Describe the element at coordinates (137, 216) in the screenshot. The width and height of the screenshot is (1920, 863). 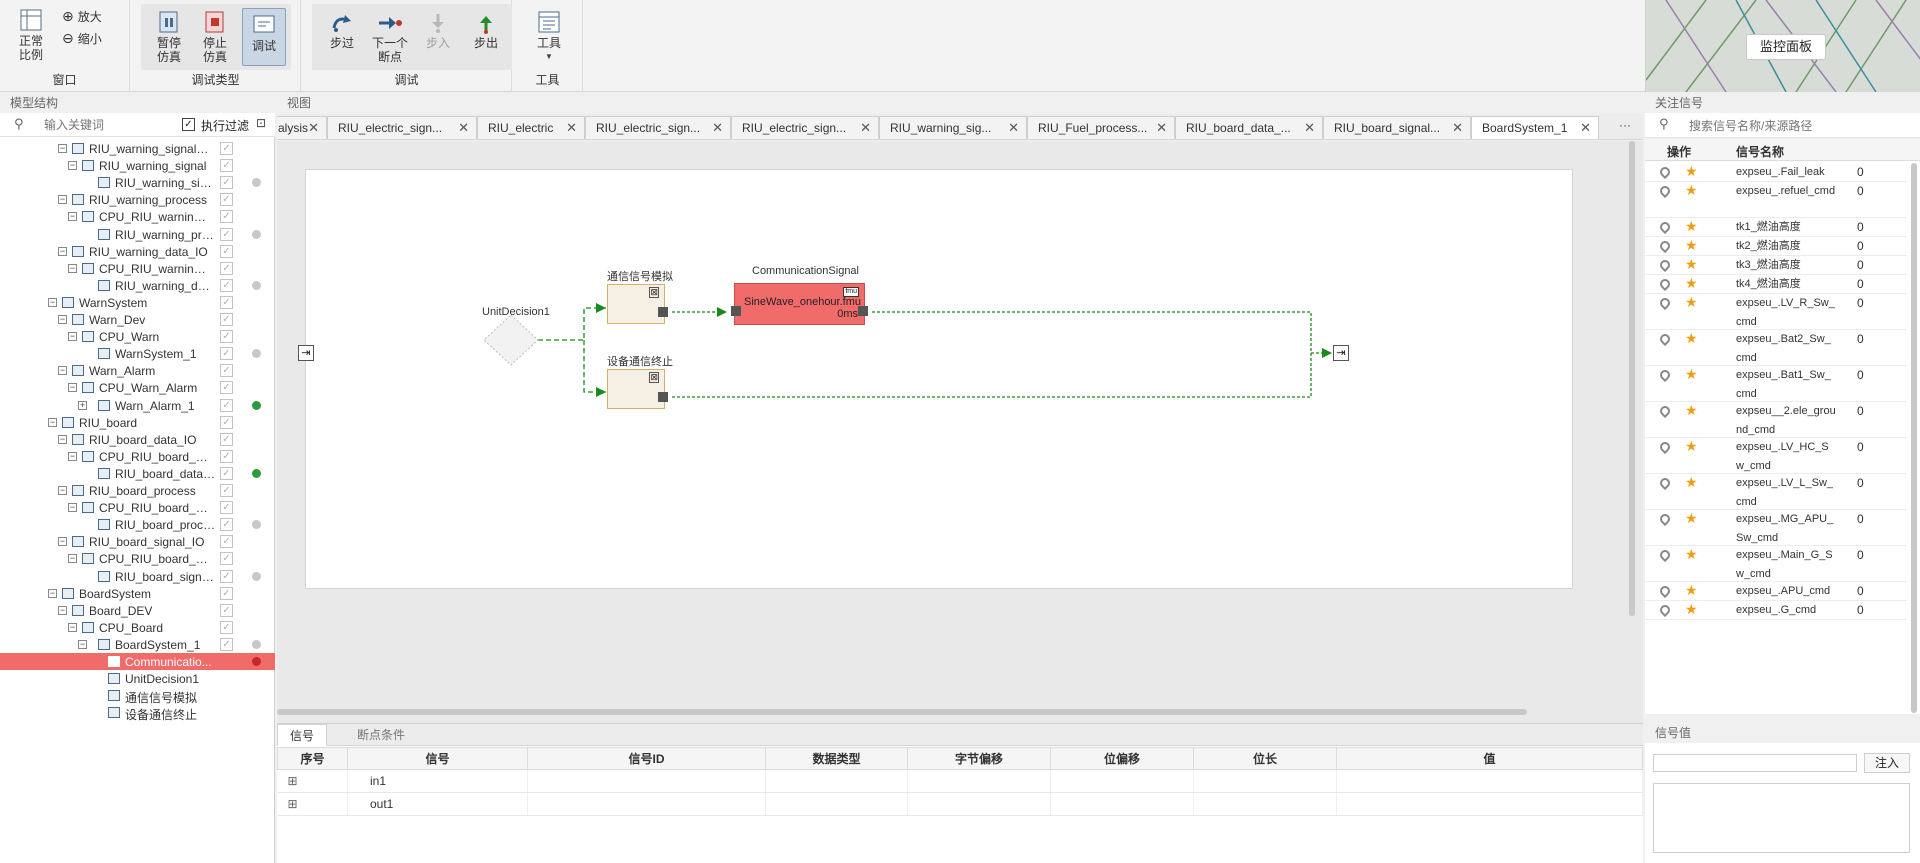
I see `tree-node: − CPU_RIU_warning_p... ✓` at that location.